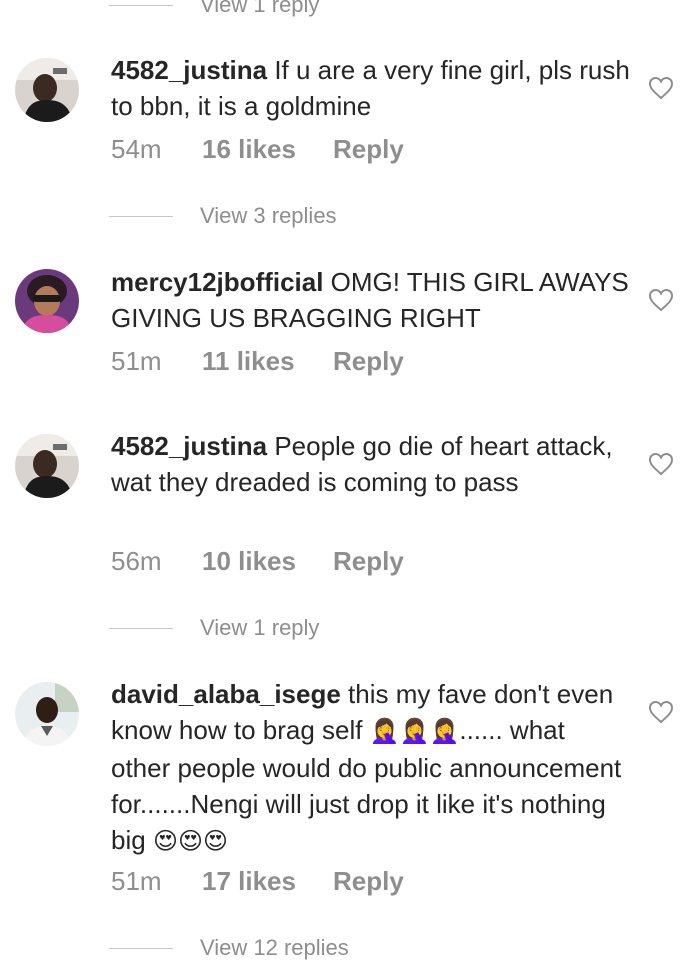  Describe the element at coordinates (267, 881) in the screenshot. I see `comment-likes: 17 likes` at that location.